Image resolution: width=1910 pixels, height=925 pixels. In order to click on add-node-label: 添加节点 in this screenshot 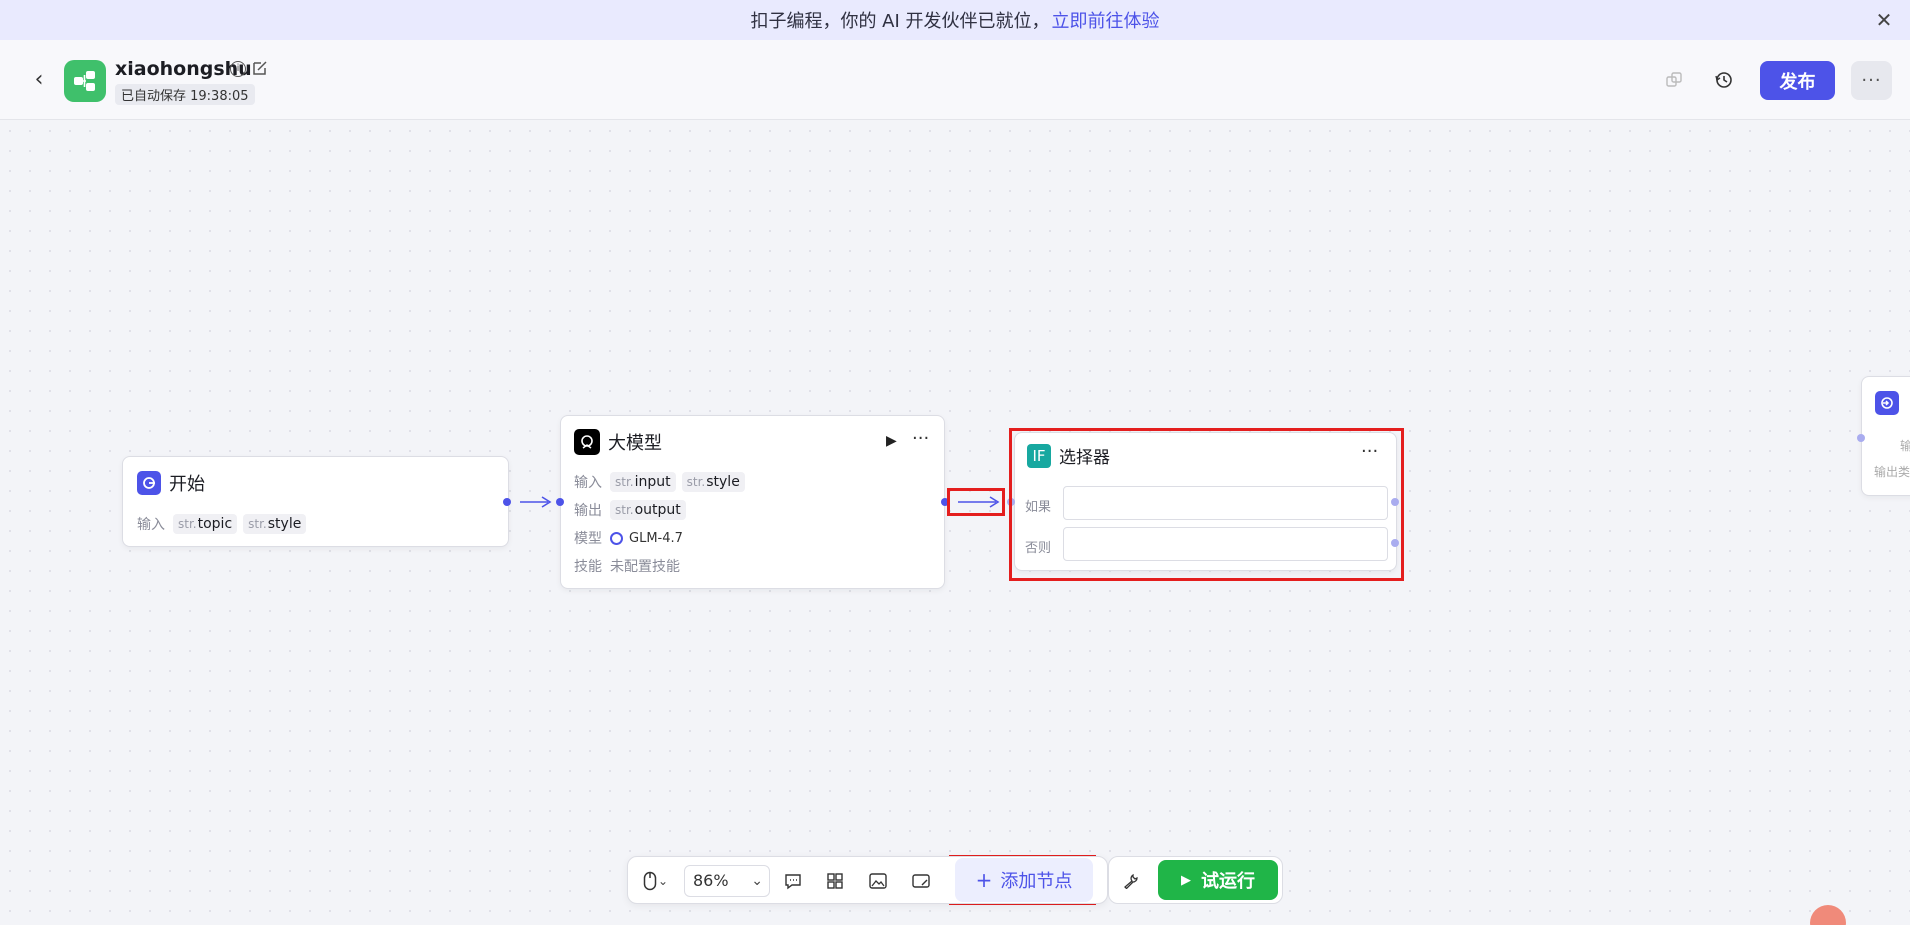, I will do `click(1036, 881)`.